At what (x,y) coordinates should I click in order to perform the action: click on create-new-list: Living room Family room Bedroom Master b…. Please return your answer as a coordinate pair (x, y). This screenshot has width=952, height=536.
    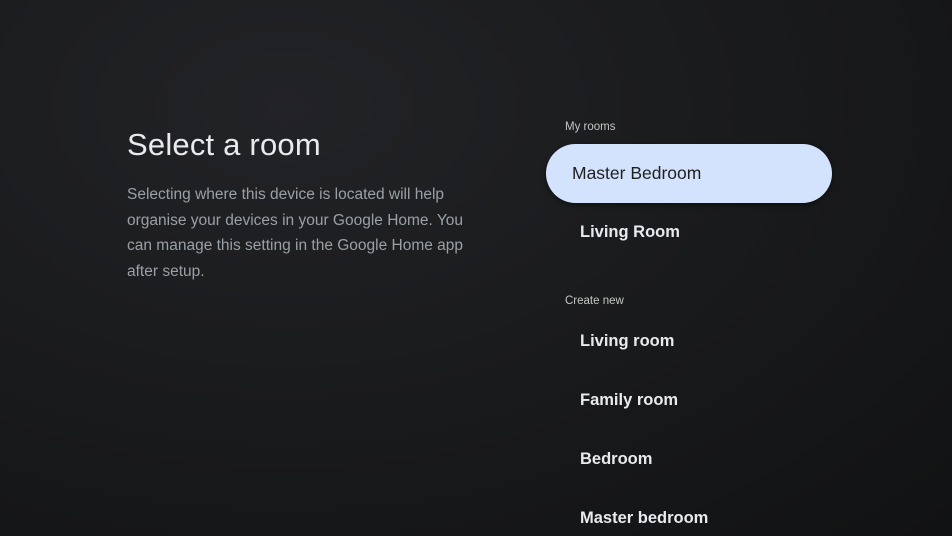
    Looking at the image, I should click on (691, 424).